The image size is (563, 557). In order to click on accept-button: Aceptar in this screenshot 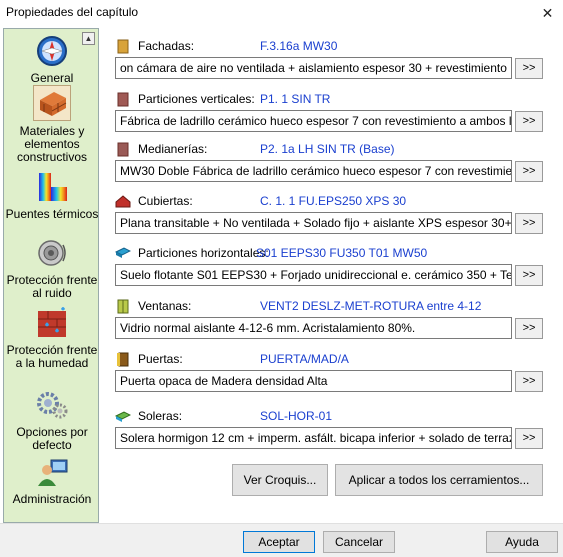, I will do `click(279, 542)`.